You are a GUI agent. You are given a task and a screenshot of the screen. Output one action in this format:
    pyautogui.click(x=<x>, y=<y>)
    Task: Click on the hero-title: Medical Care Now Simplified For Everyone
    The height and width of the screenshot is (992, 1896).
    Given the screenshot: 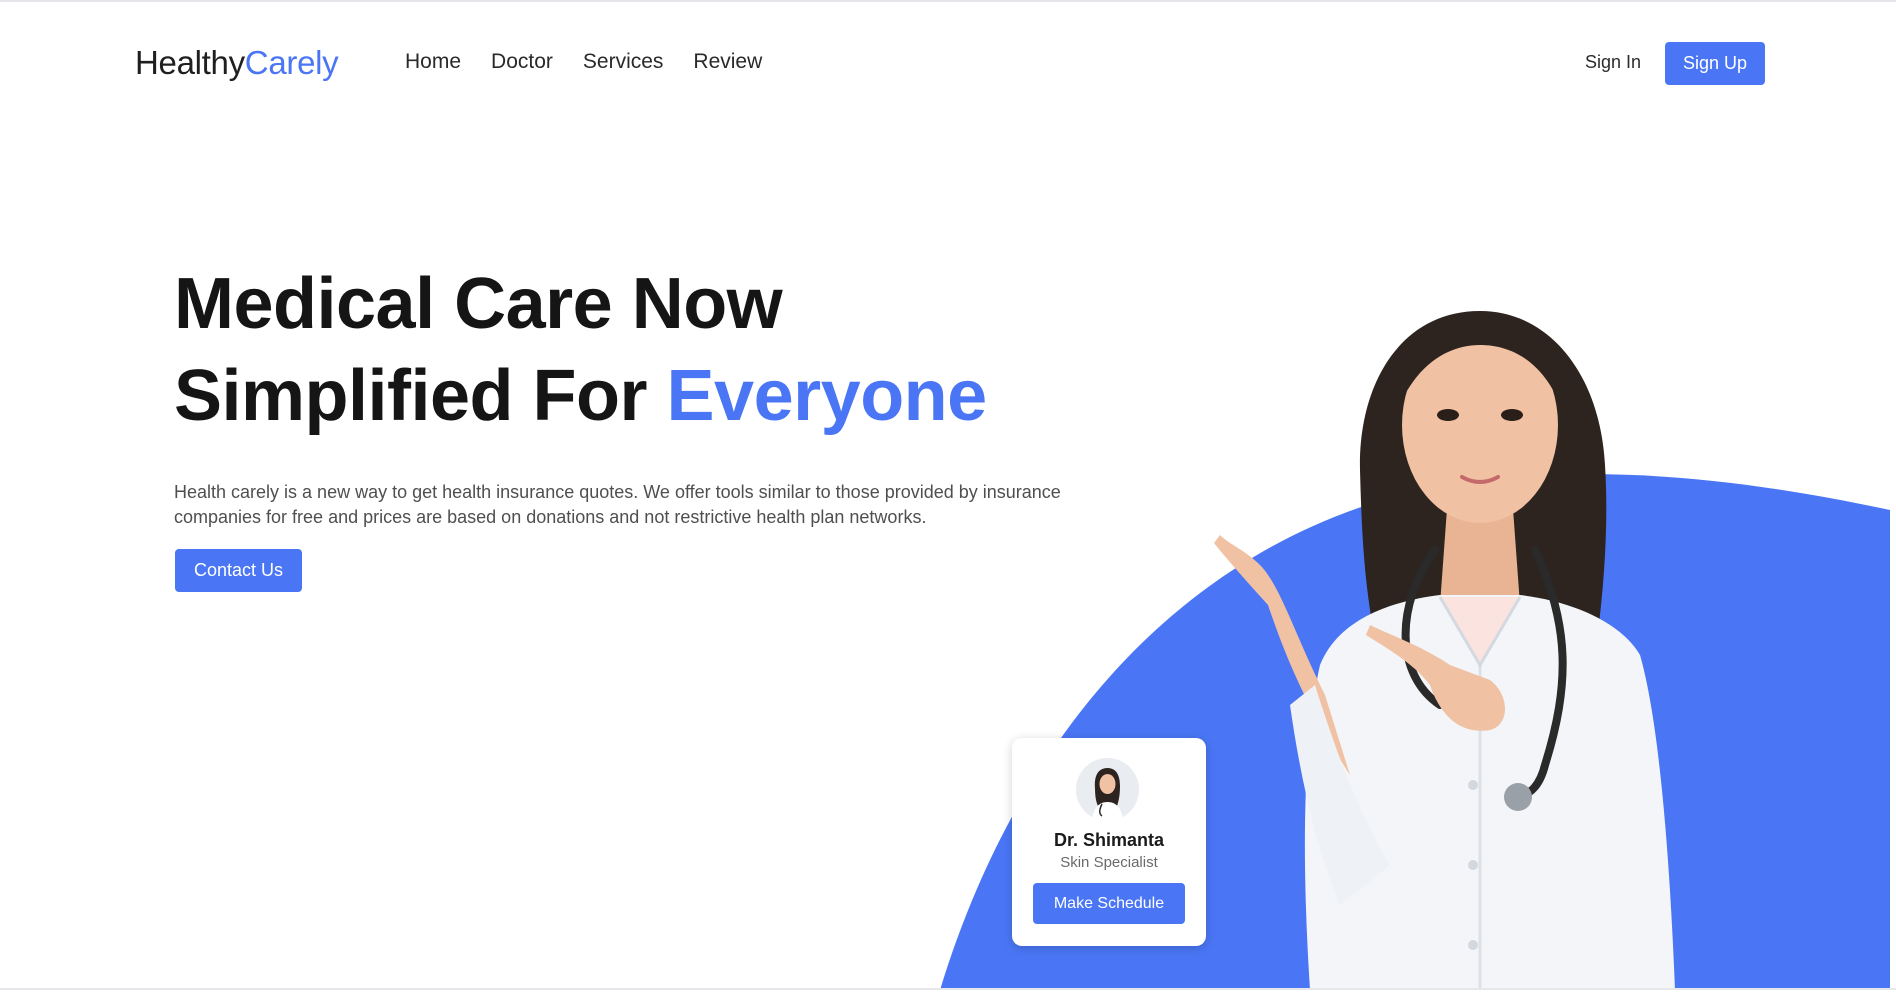 What is the action you would take?
    pyautogui.click(x=580, y=350)
    